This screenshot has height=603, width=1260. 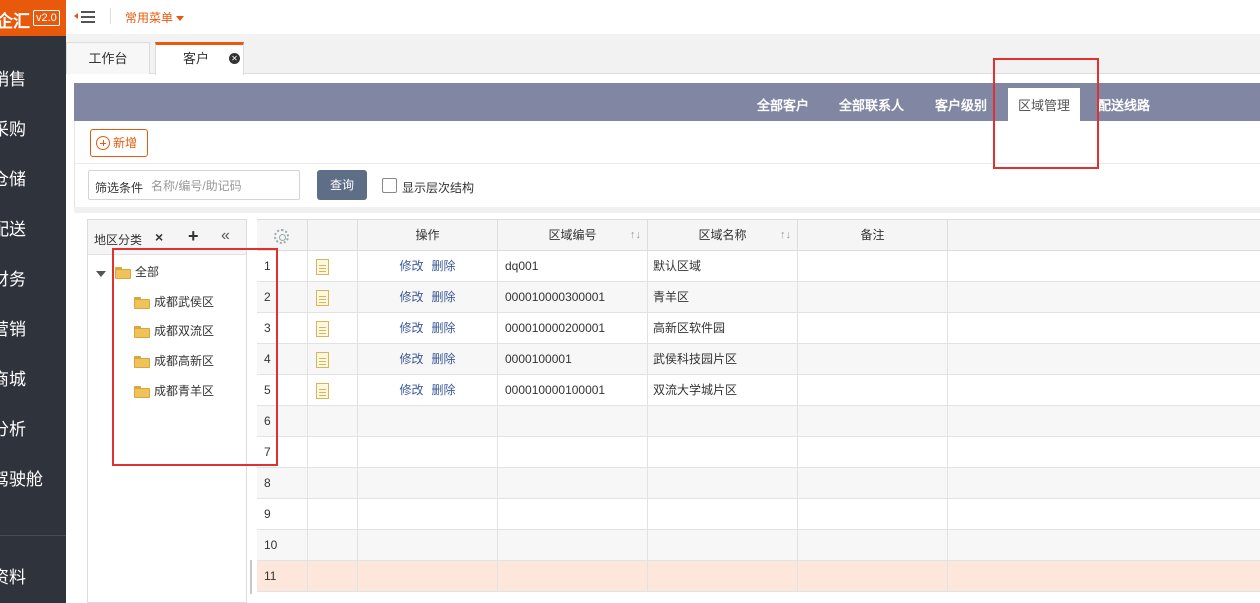 What do you see at coordinates (723, 266) in the screenshot?
I see `region-name-cell: 默认区域` at bounding box center [723, 266].